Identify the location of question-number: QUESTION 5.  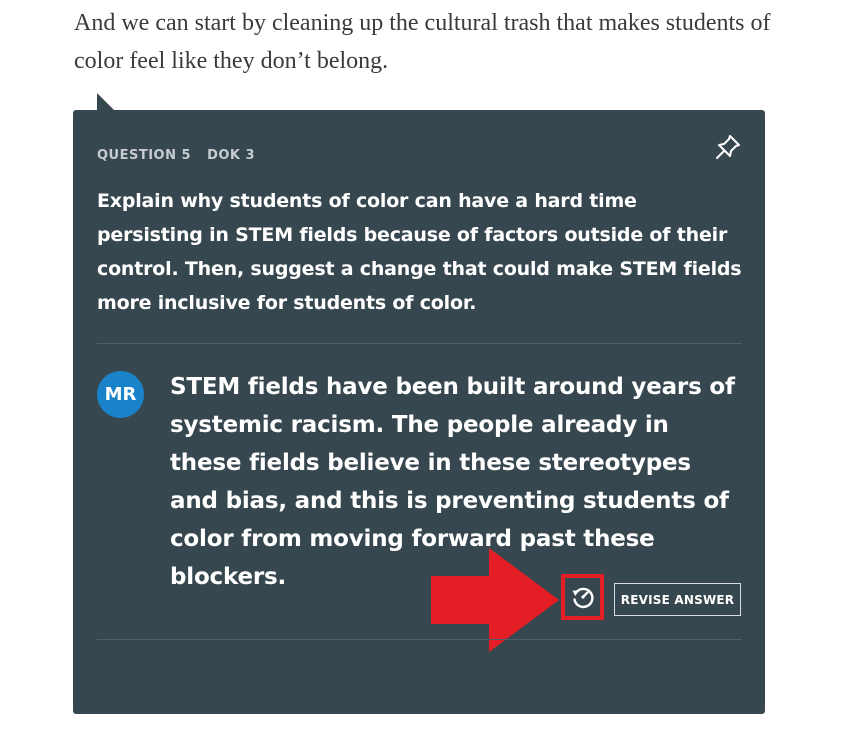
(144, 155).